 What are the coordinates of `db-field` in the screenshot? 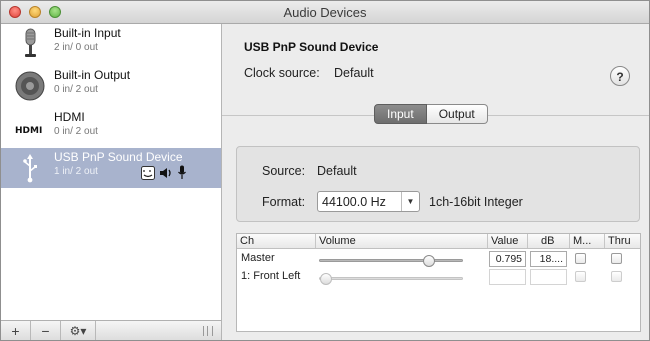 It's located at (548, 277).